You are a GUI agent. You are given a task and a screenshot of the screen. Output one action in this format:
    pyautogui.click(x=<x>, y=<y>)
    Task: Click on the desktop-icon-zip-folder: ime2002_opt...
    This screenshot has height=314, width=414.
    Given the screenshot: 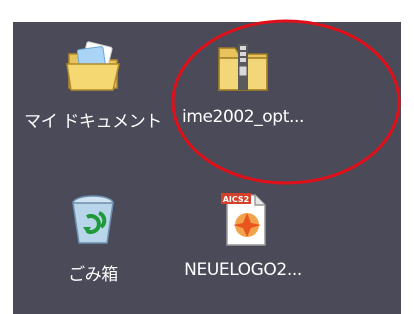 What is the action you would take?
    pyautogui.click(x=243, y=89)
    